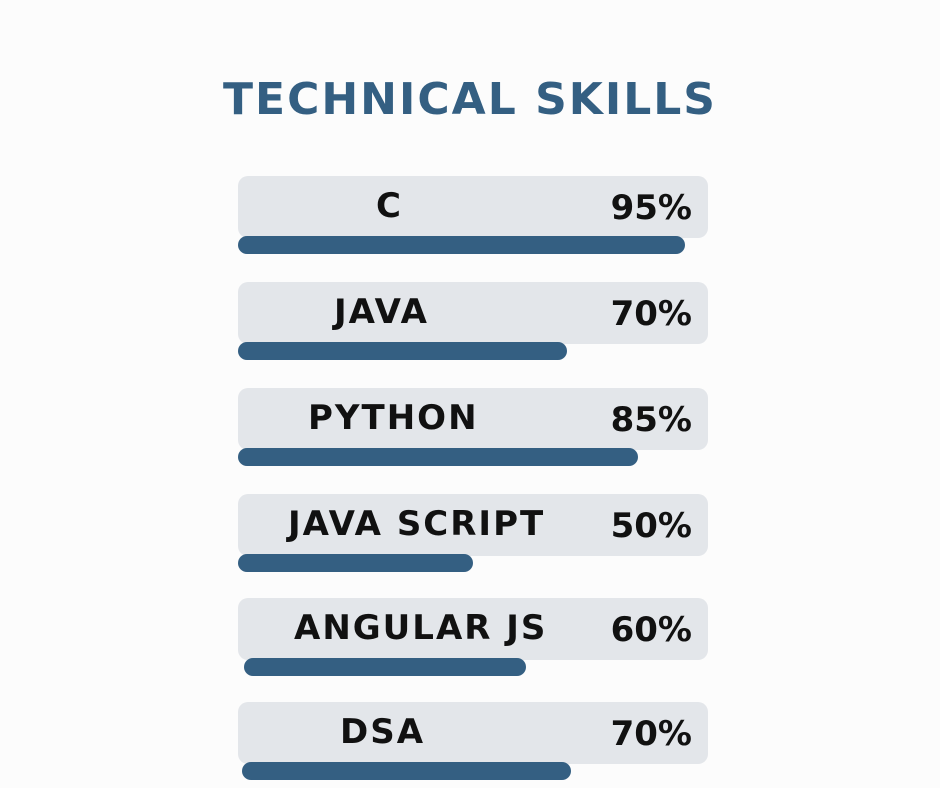  What do you see at coordinates (421, 628) in the screenshot?
I see `skill-name: ANGULAR JS` at bounding box center [421, 628].